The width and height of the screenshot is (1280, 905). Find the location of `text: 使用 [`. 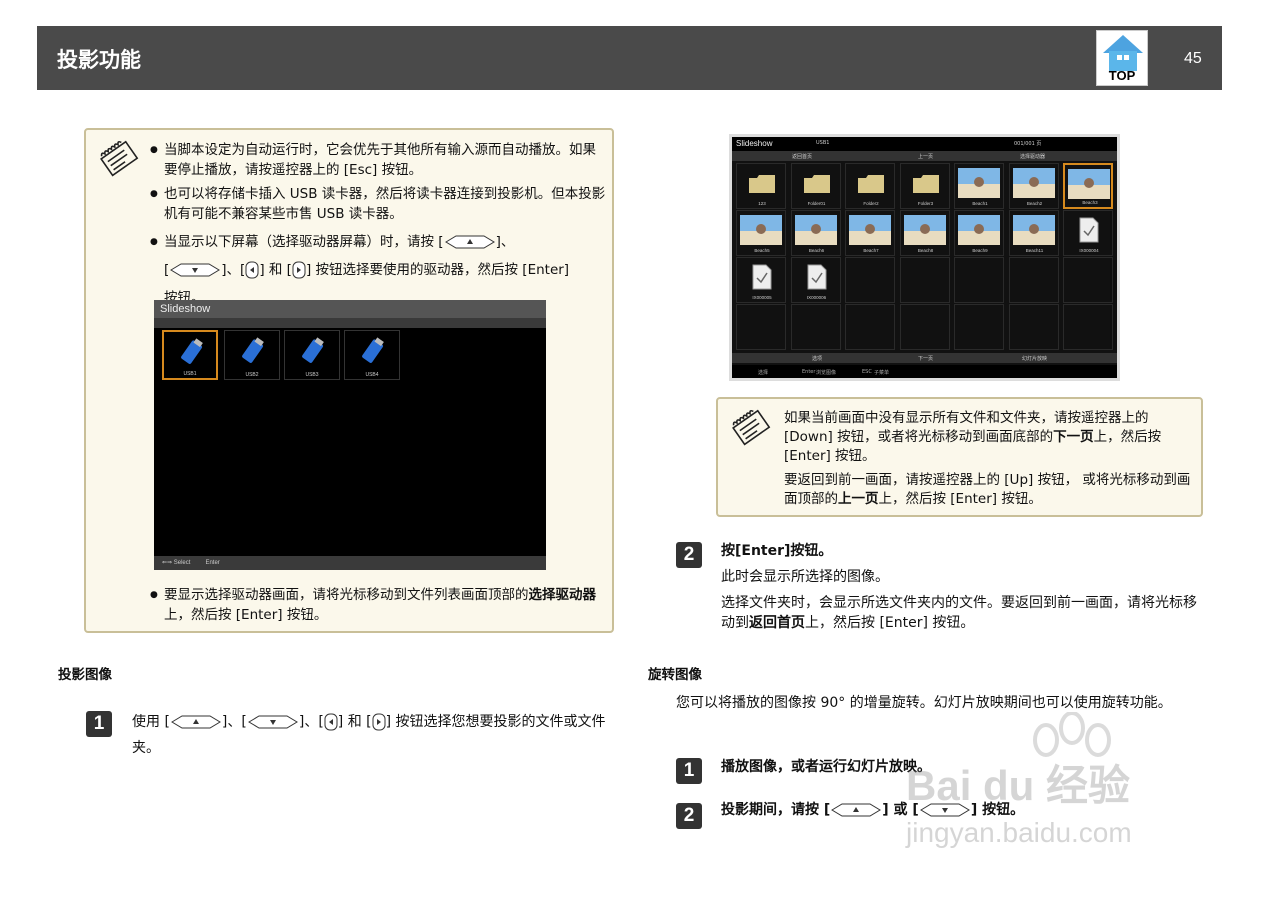

text: 使用 [ is located at coordinates (151, 722).